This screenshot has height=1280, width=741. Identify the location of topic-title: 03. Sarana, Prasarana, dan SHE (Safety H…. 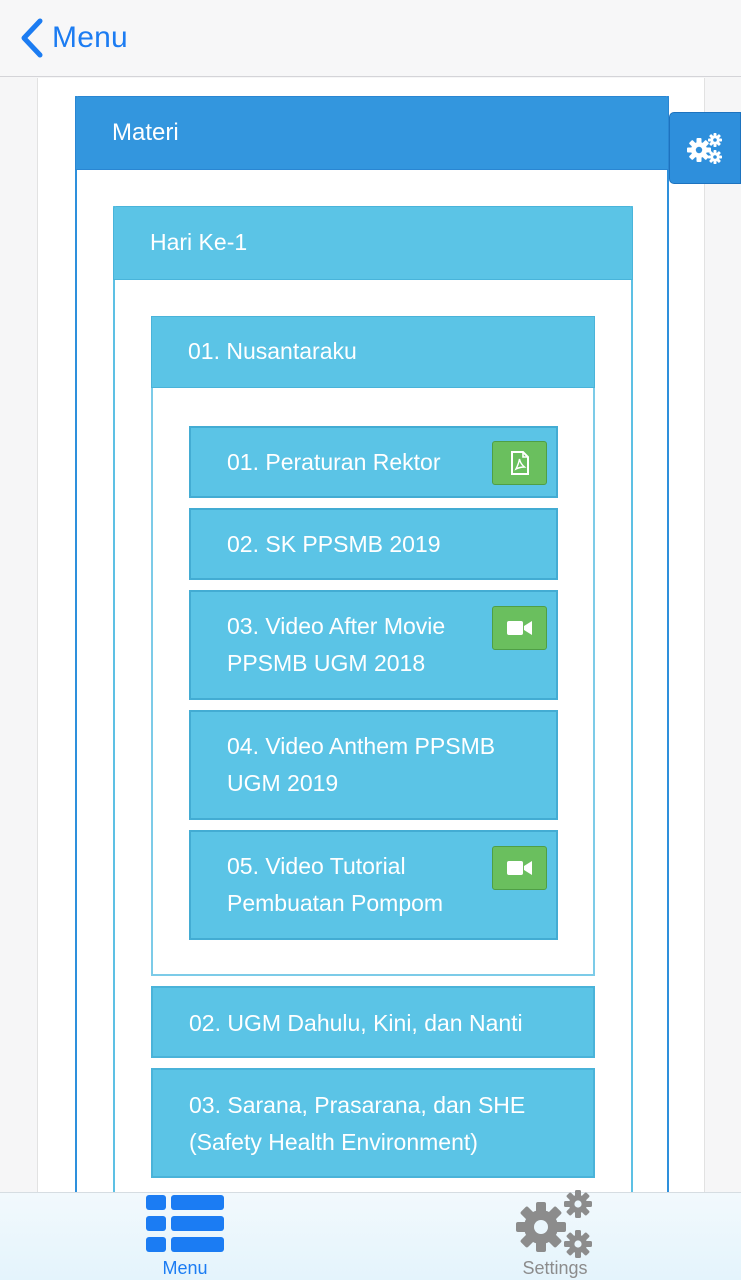
(357, 1123).